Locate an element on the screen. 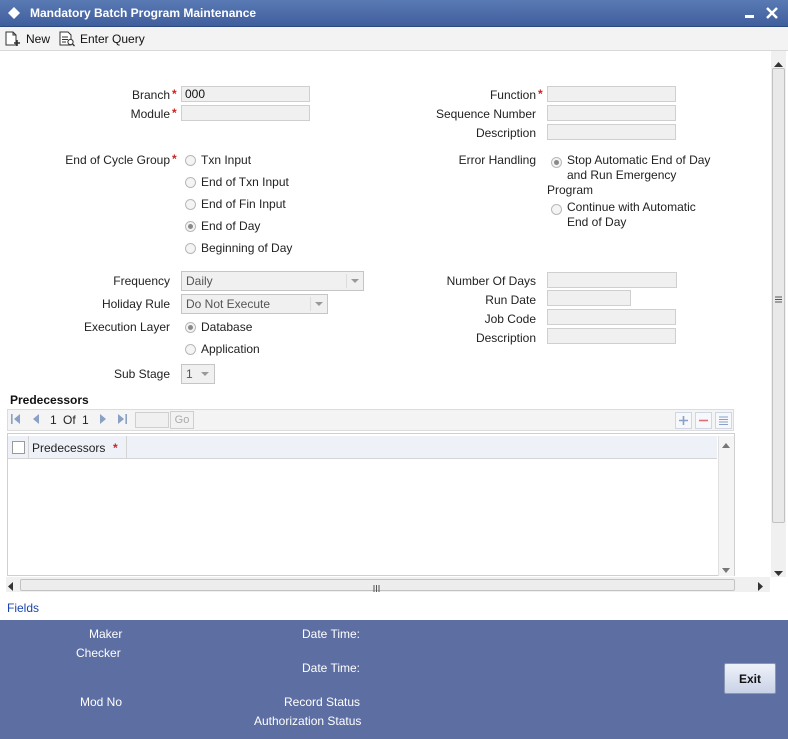 This screenshot has height=739, width=788. radio-stop-automatic-eod is located at coordinates (556, 162).